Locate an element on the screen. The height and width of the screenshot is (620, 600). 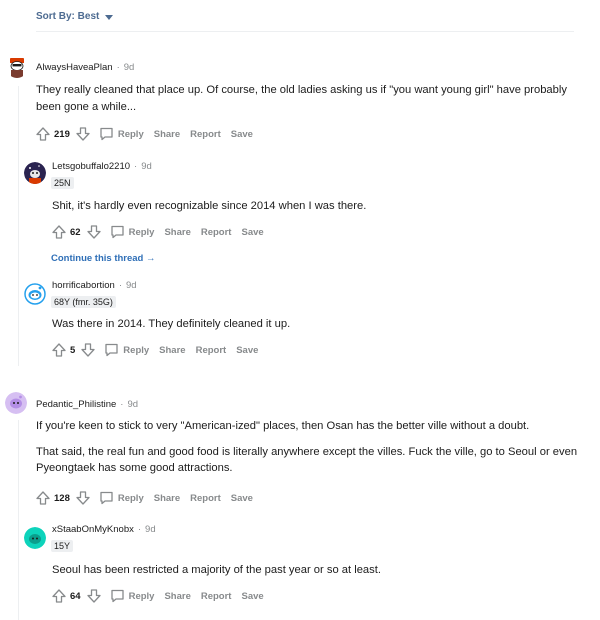
score: 128 is located at coordinates (62, 498).